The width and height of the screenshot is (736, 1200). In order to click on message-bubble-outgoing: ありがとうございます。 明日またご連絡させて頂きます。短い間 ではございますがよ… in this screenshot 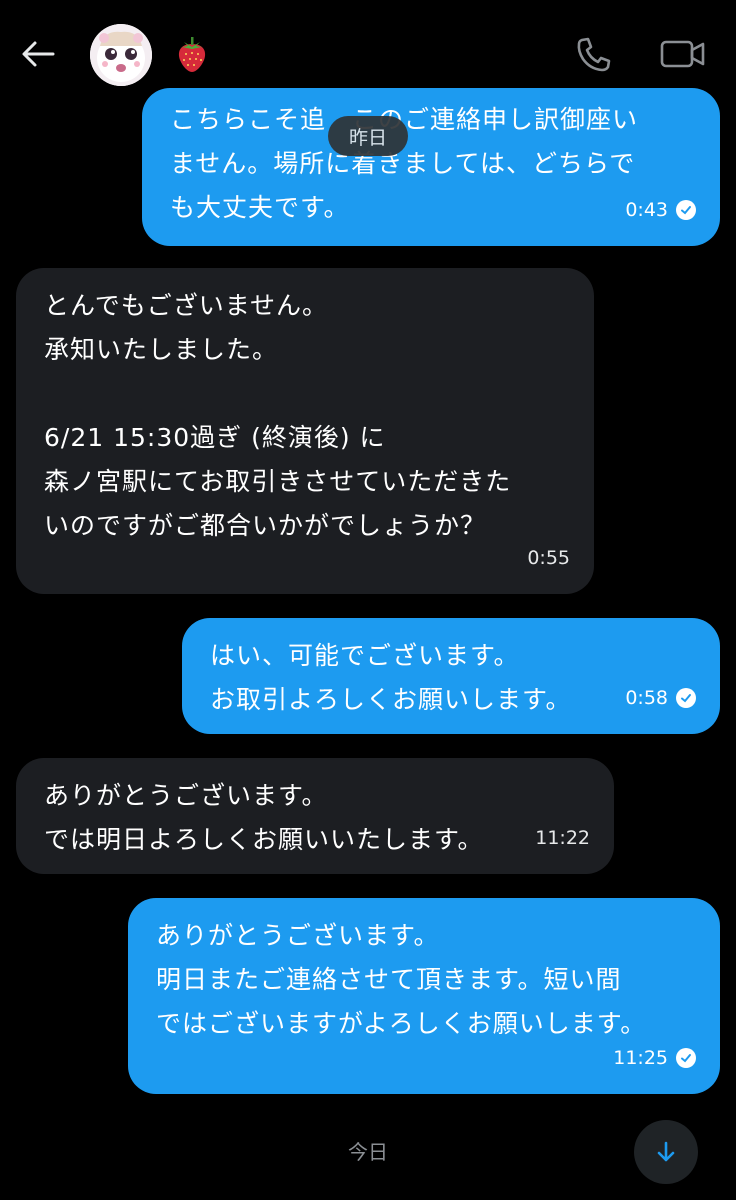, I will do `click(424, 996)`.